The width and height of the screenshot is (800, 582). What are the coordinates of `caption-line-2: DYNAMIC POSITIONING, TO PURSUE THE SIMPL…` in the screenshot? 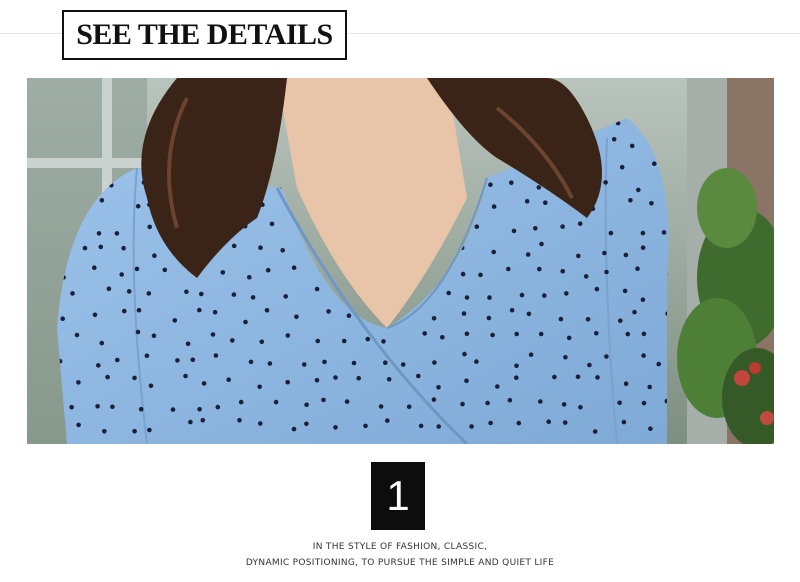 It's located at (400, 563).